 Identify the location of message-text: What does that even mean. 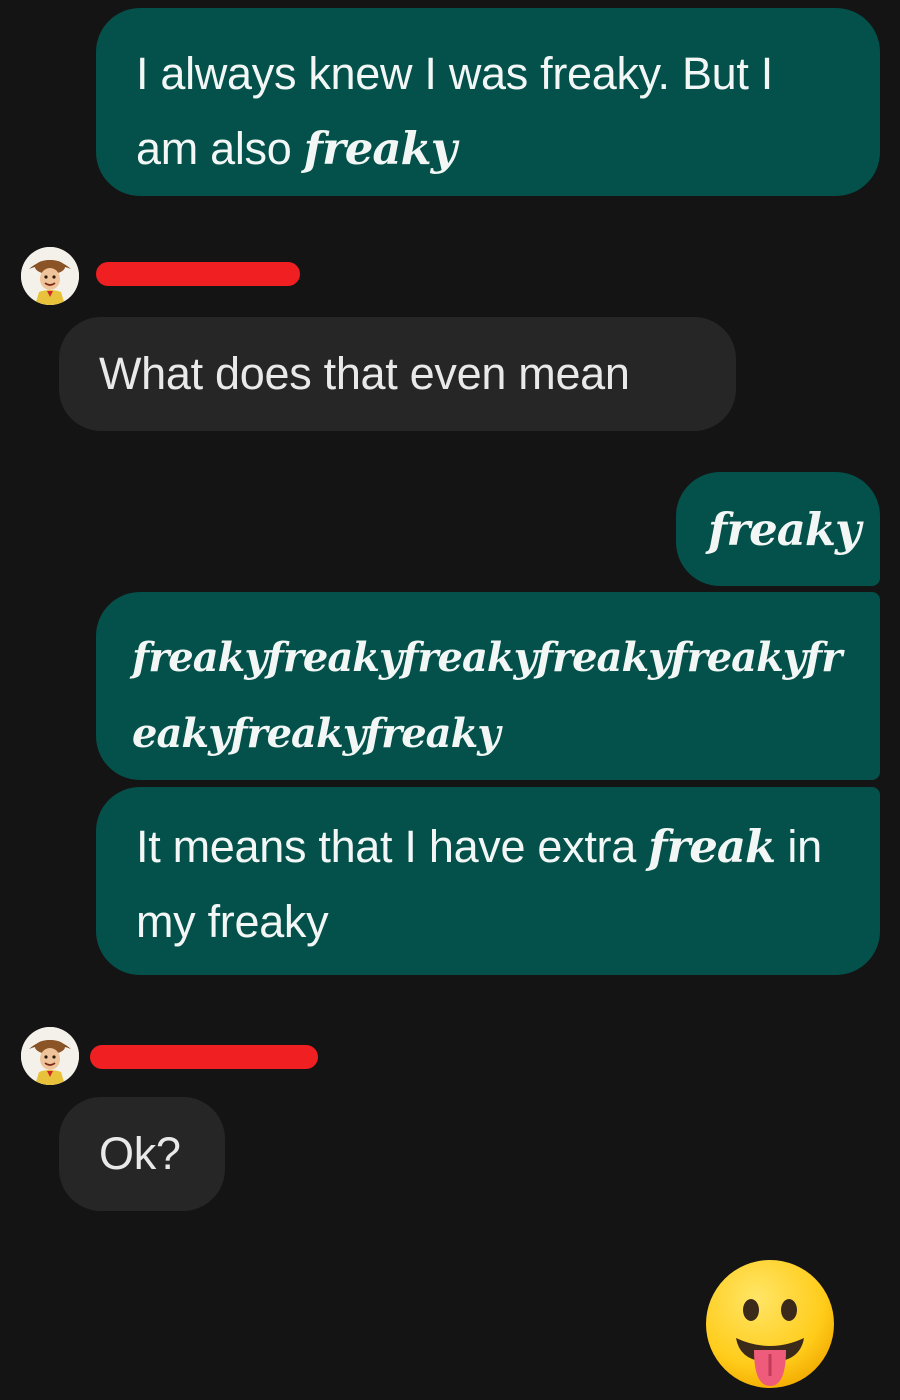
(364, 373).